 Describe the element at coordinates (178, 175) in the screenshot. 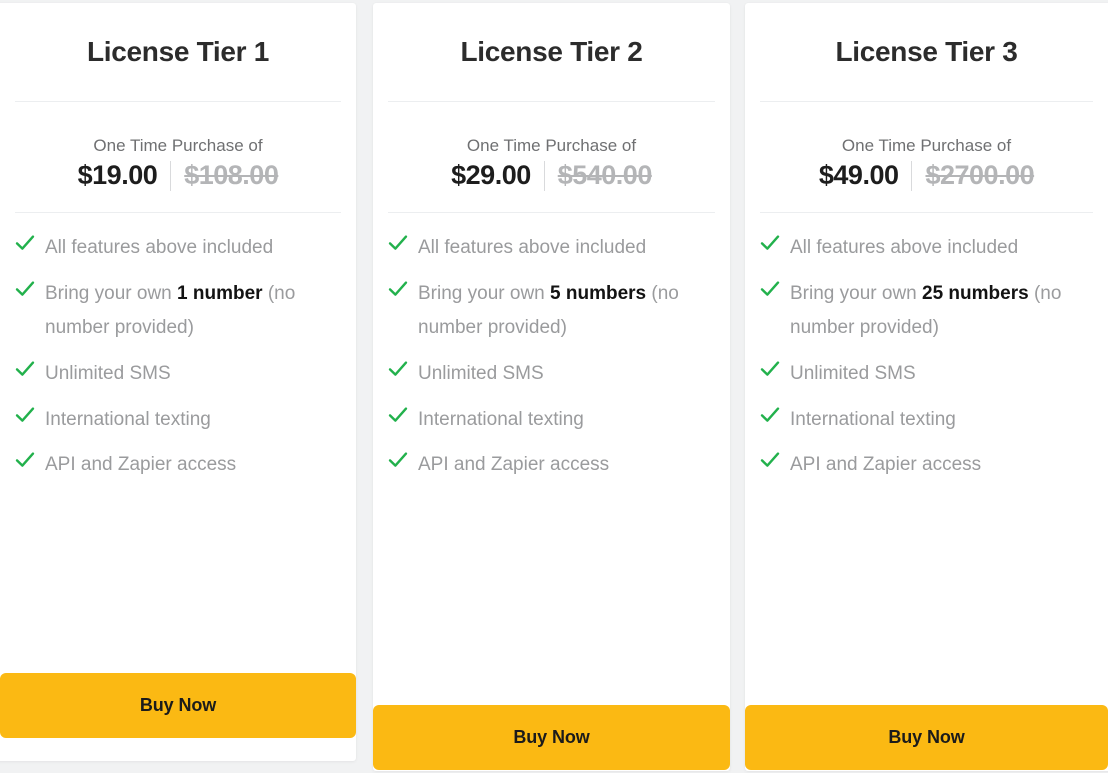

I see `price-row: $19.00 $108.00` at that location.